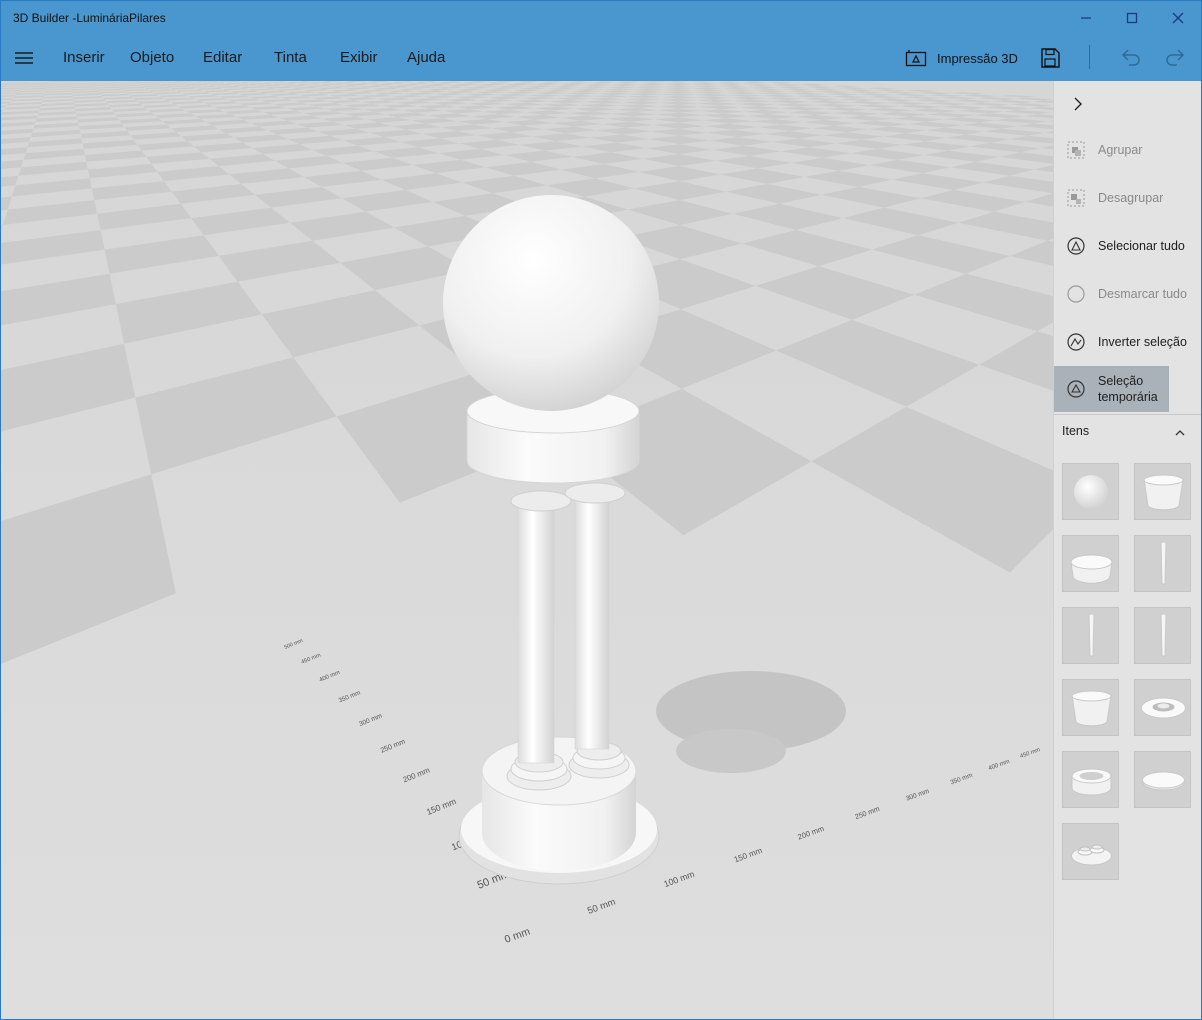 The image size is (1202, 1020). Describe the element at coordinates (1076, 294) in the screenshot. I see `deselect-all-icon` at that location.